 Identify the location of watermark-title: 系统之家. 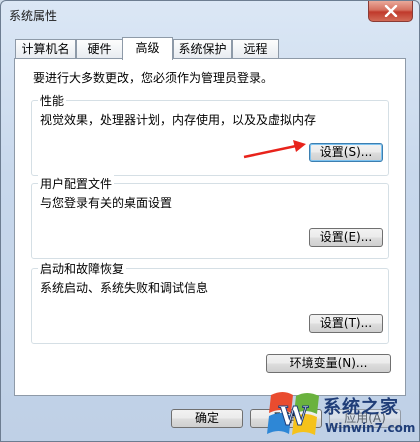
(361, 407).